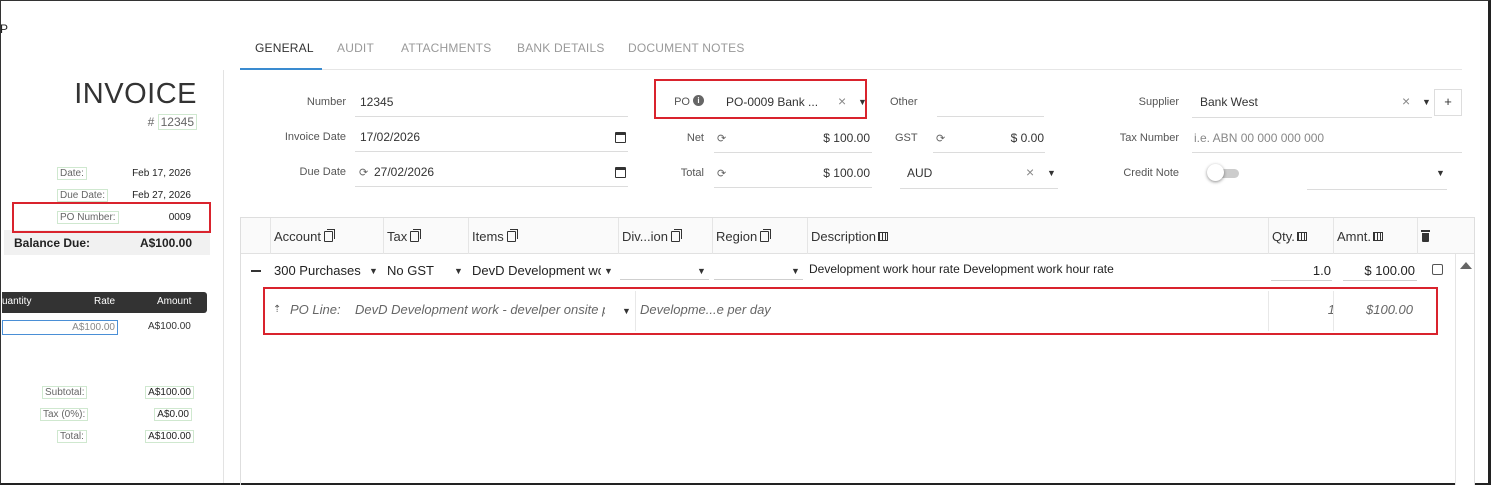 This screenshot has height=485, width=1491. I want to click on add-supplier-button: +, so click(1448, 102).